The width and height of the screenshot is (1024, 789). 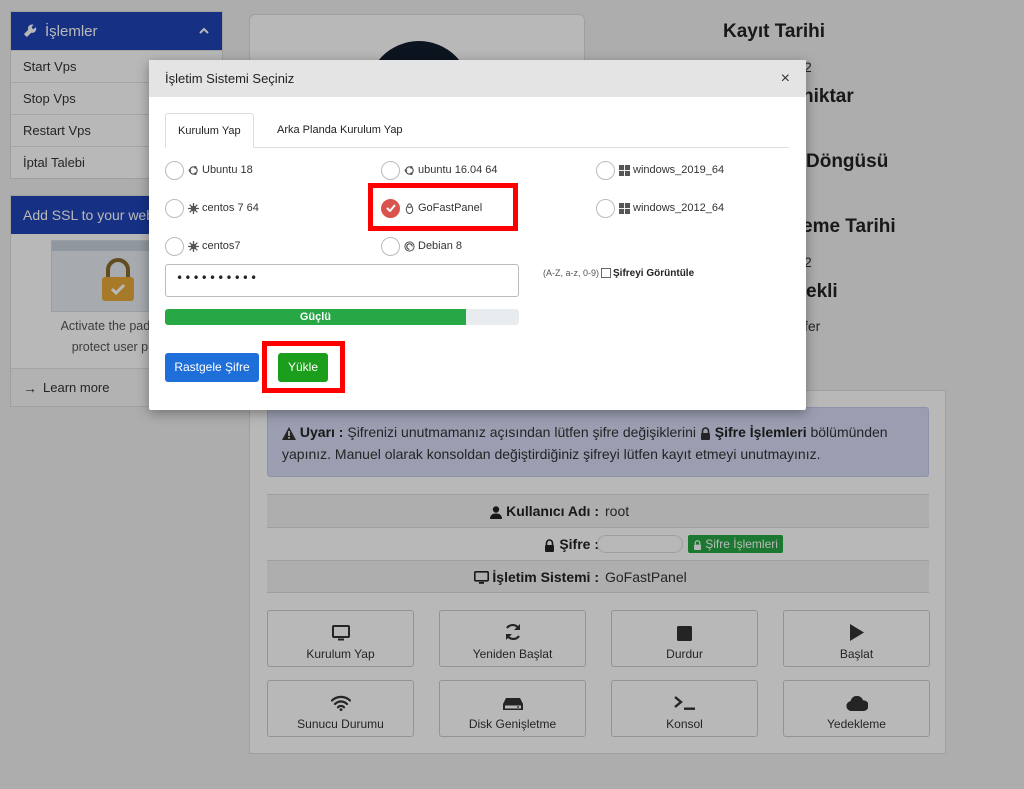 What do you see at coordinates (679, 208) in the screenshot?
I see `os-option-label: windows_2012_64` at bounding box center [679, 208].